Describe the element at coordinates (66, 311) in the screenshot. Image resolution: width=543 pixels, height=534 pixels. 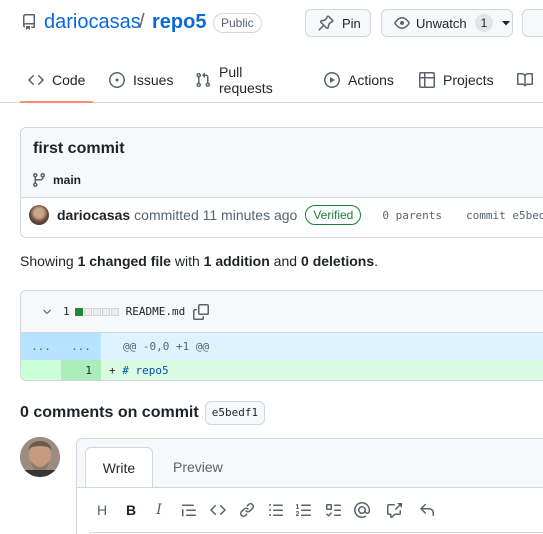
I see `diff-line-count: 1` at that location.